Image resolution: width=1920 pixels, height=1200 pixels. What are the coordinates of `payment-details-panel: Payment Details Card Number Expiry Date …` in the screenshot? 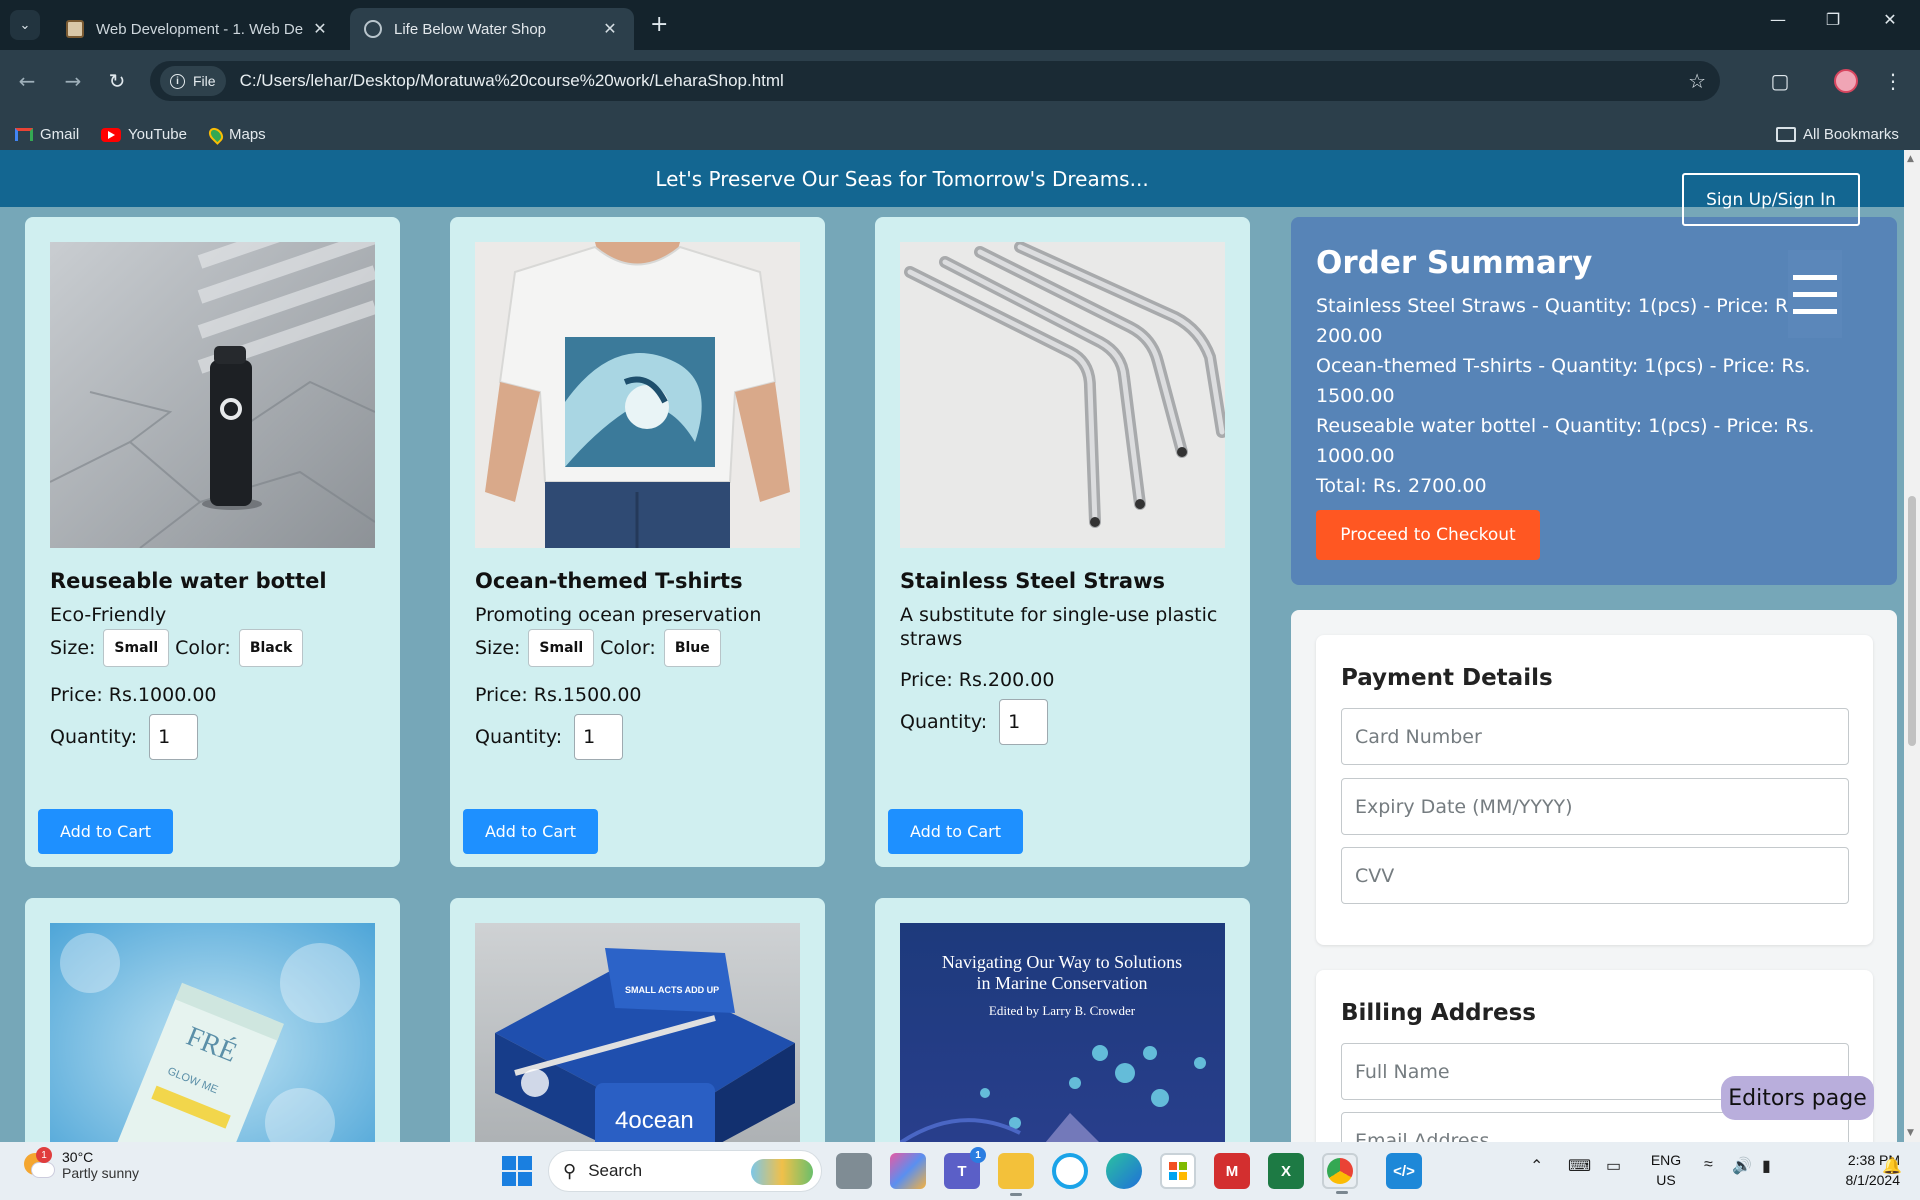 It's located at (1594, 790).